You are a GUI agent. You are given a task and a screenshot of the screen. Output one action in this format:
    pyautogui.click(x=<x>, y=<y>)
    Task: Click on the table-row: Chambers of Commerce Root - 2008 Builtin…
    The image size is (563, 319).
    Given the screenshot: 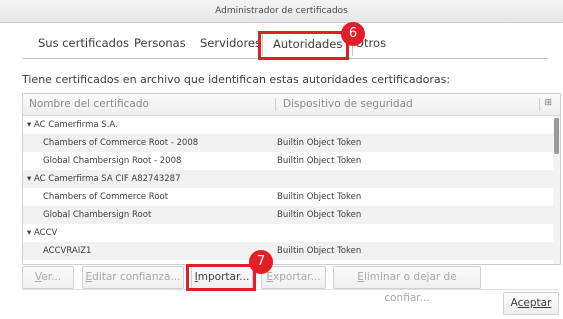 What is the action you would take?
    pyautogui.click(x=288, y=143)
    